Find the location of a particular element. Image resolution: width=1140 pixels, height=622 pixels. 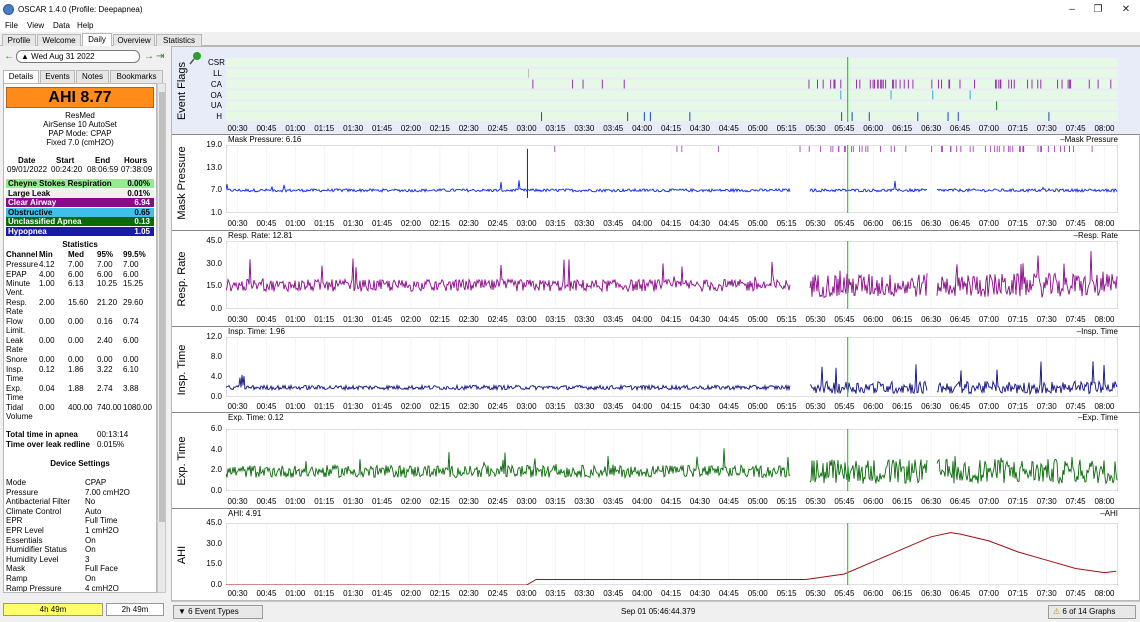

close-button: ✕ is located at coordinates (1126, 9).